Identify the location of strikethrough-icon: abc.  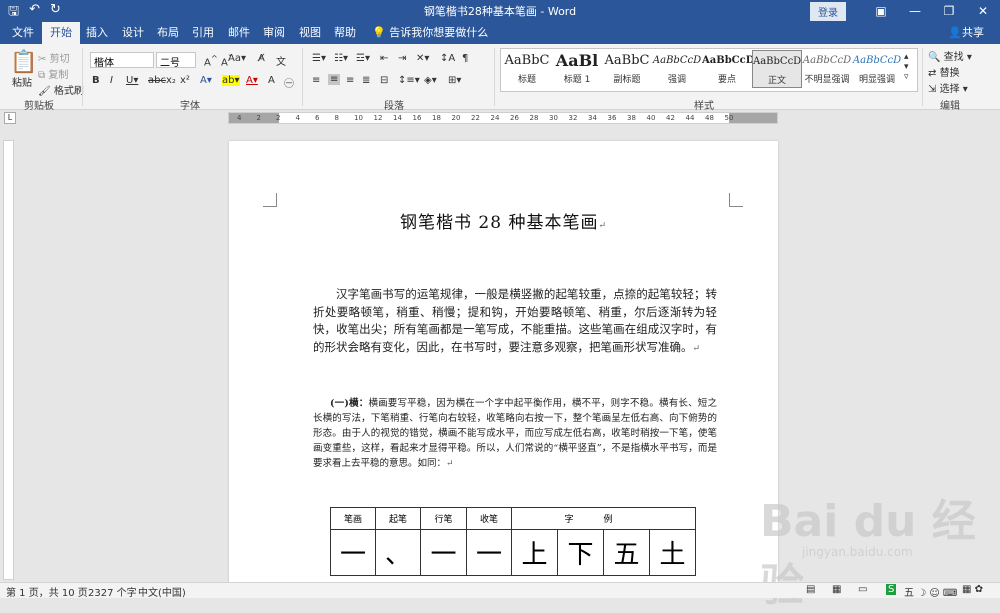
(157, 80).